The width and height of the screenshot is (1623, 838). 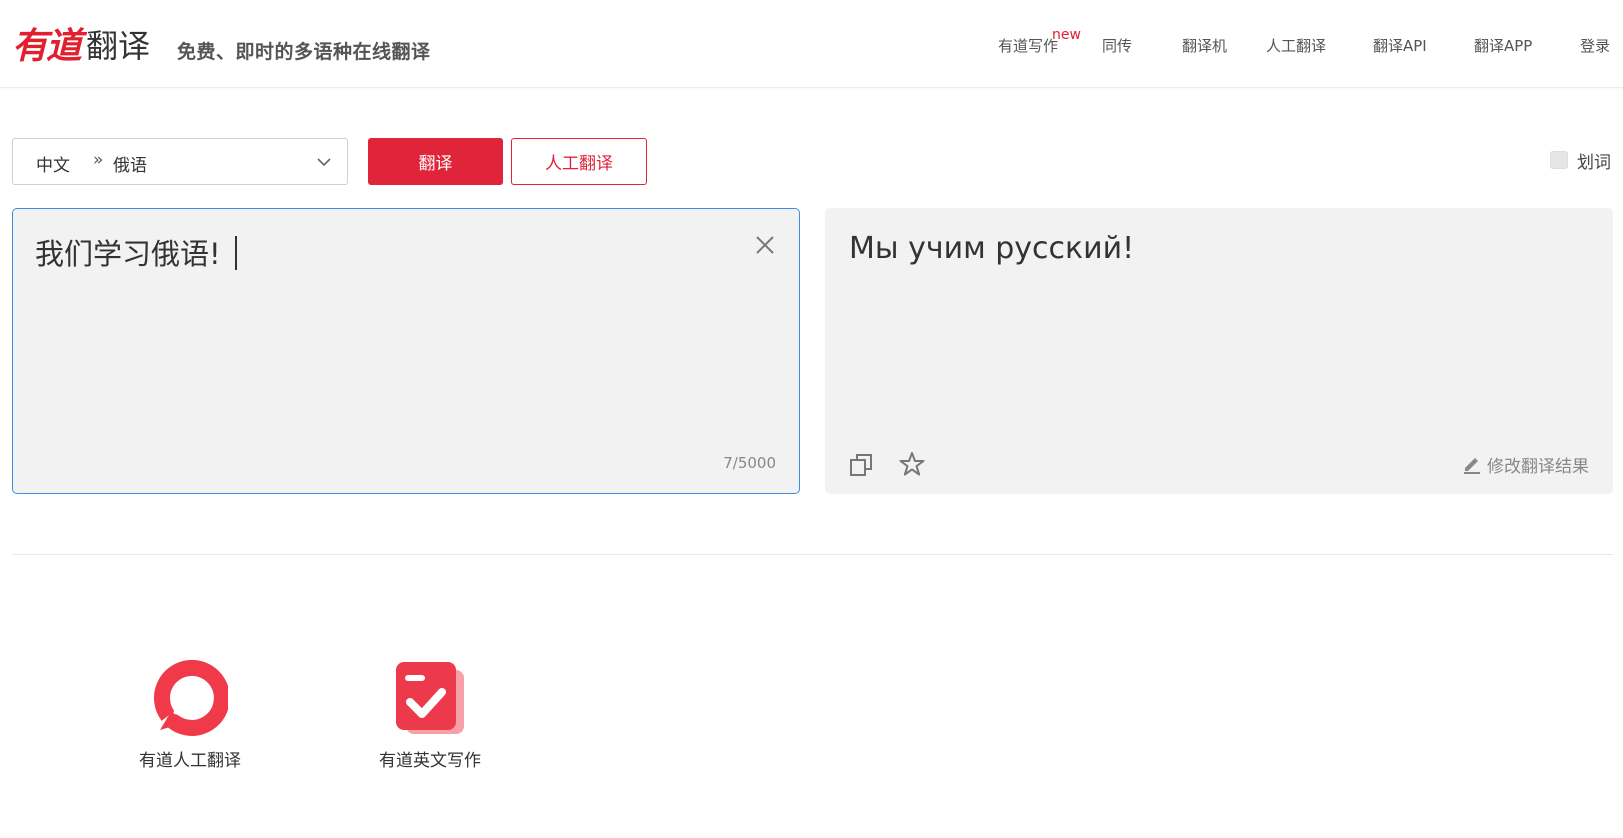 What do you see at coordinates (1559, 160) in the screenshot?
I see `word-select-checkbox` at bounding box center [1559, 160].